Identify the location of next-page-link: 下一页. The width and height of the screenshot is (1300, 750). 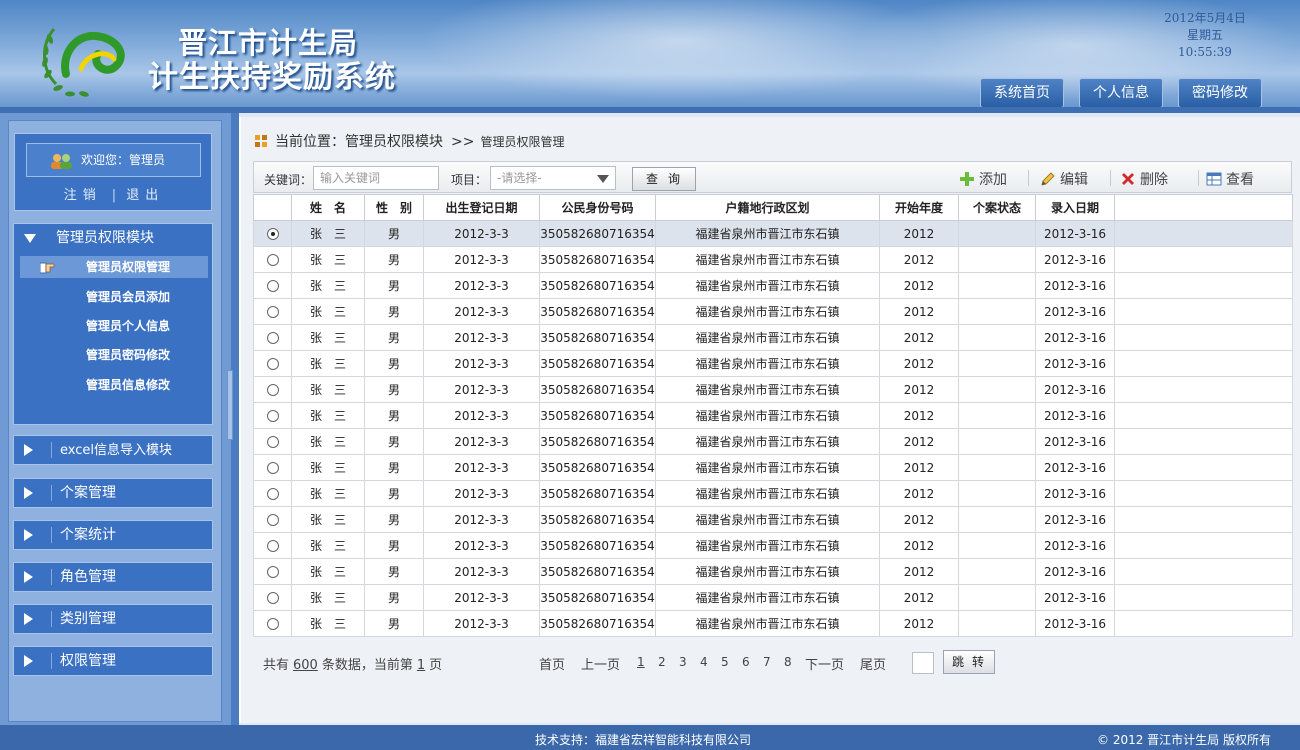
(824, 663).